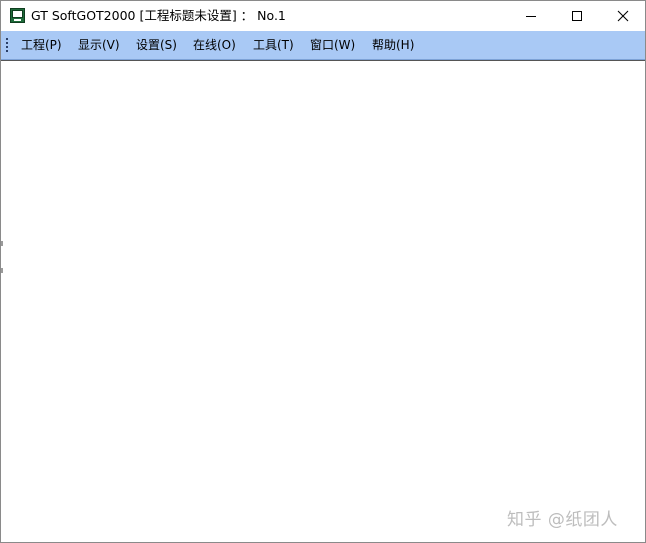 Image resolution: width=646 pixels, height=543 pixels. I want to click on menu-settings: 设置(S), so click(156, 45).